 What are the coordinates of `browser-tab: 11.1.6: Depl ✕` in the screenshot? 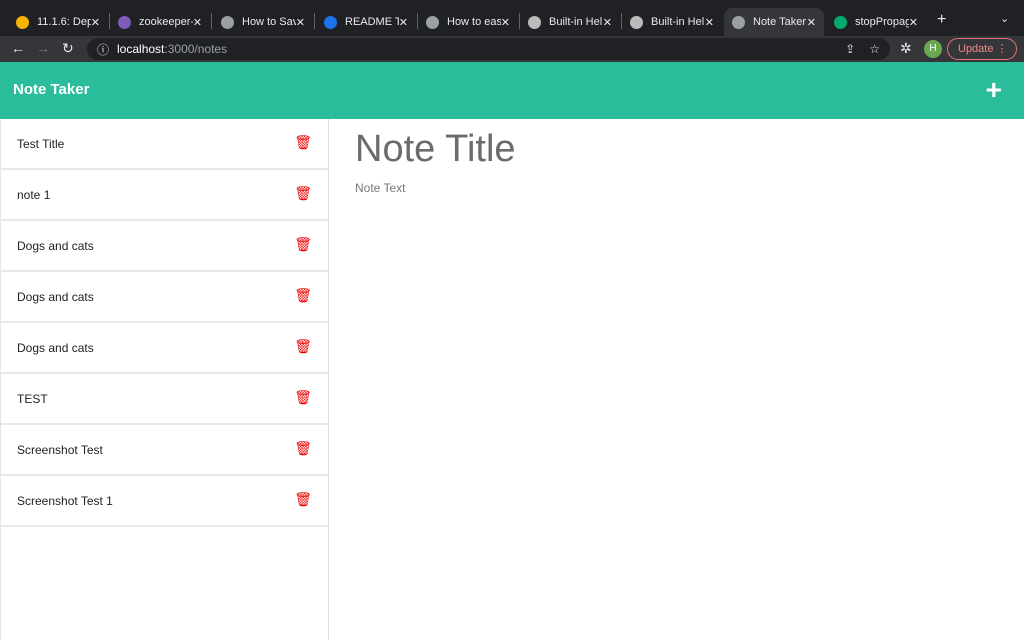 It's located at (58, 22).